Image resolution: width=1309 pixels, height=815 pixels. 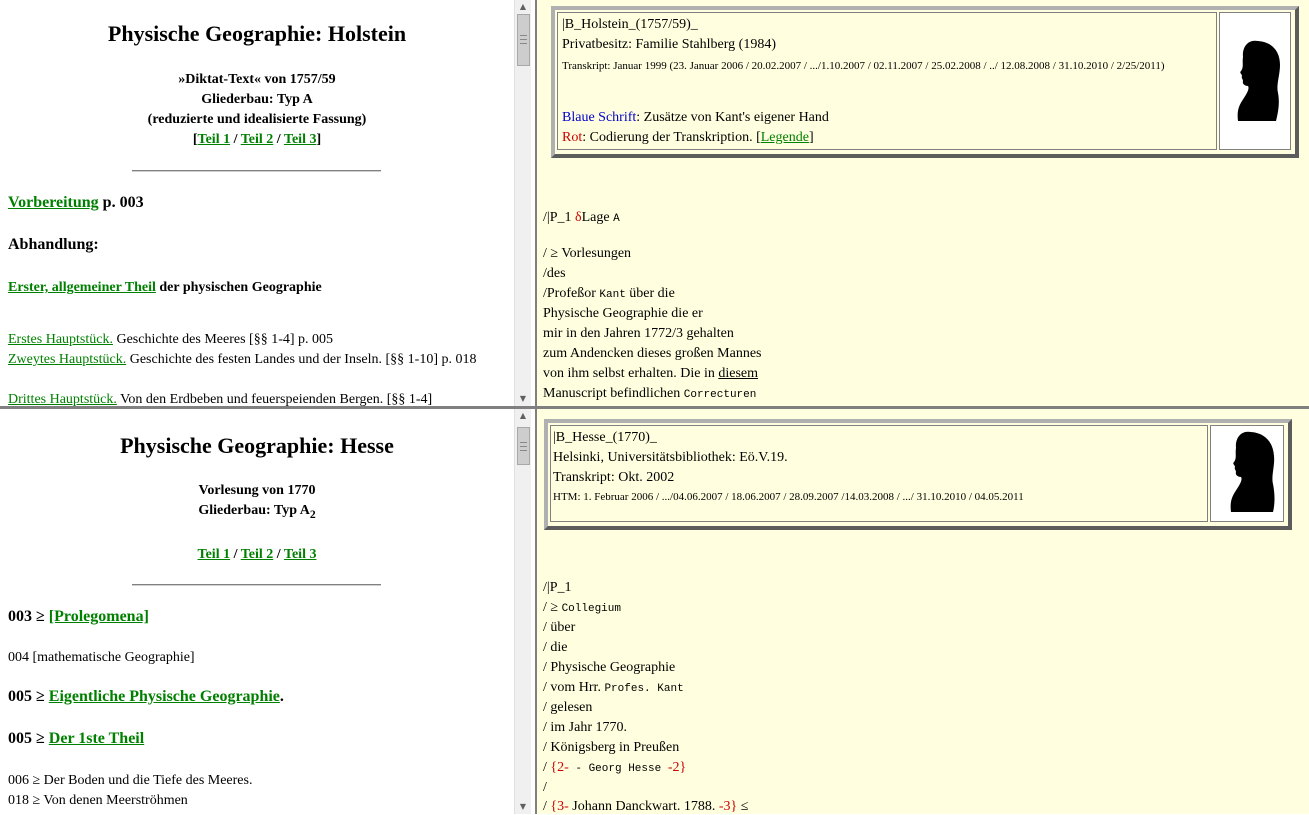 What do you see at coordinates (559, 806) in the screenshot?
I see `red-code: {3-` at bounding box center [559, 806].